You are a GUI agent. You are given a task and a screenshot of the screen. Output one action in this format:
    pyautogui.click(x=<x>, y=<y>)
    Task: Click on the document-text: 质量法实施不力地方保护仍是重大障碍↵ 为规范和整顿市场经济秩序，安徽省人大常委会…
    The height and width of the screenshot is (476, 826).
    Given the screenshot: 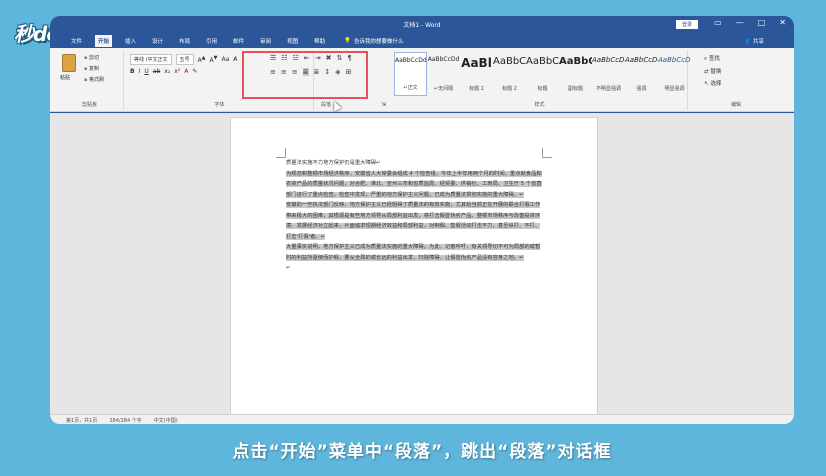 What is the action you would take?
    pyautogui.click(x=415, y=216)
    